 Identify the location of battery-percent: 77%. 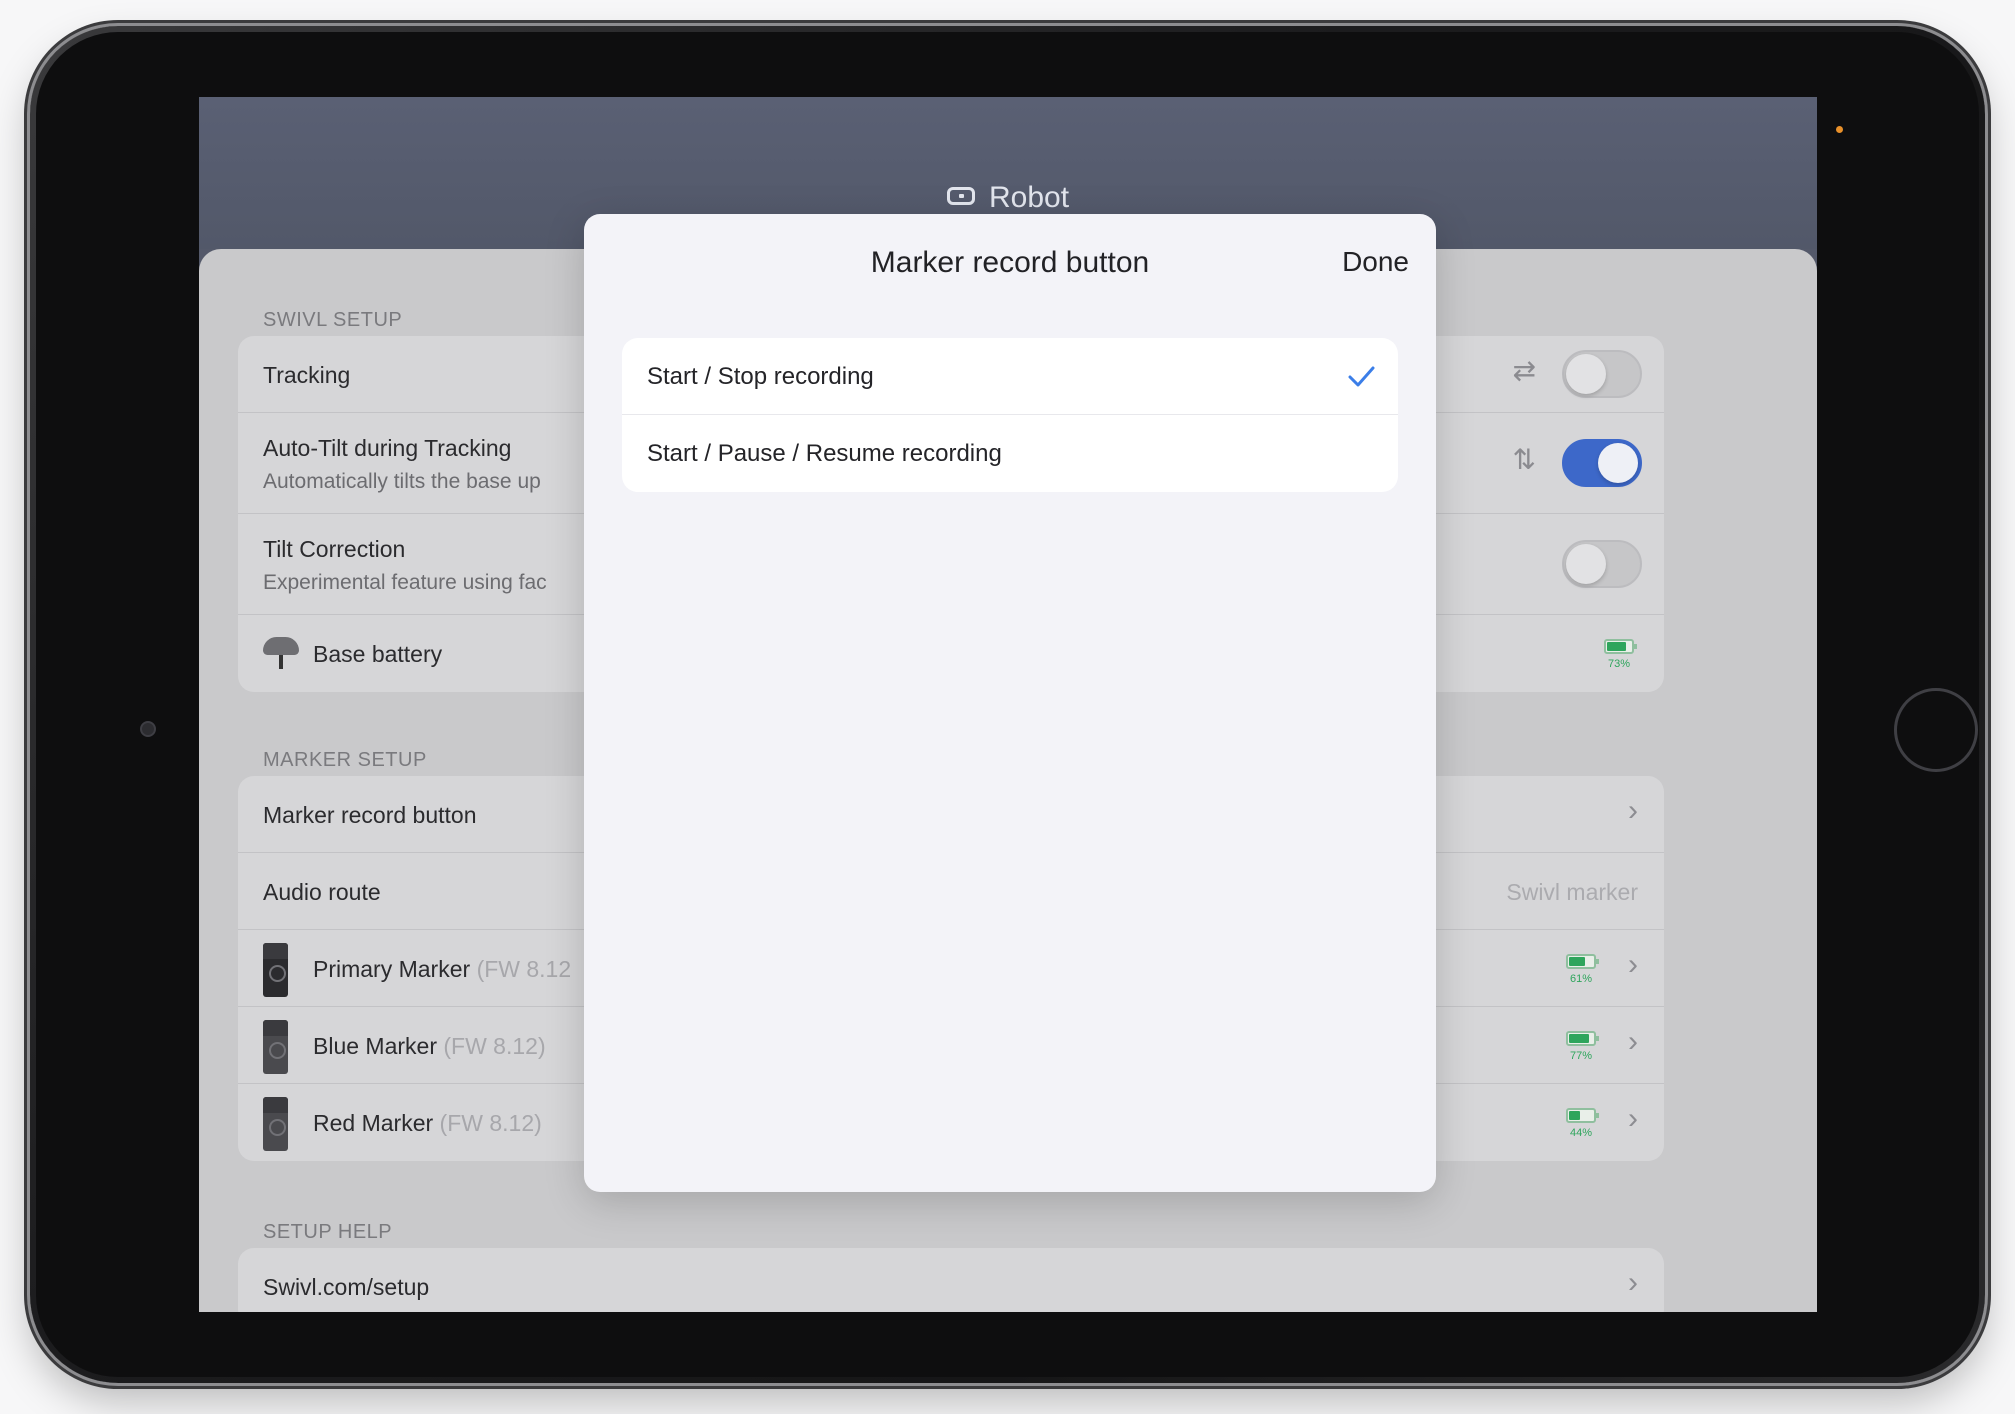
(1581, 1056).